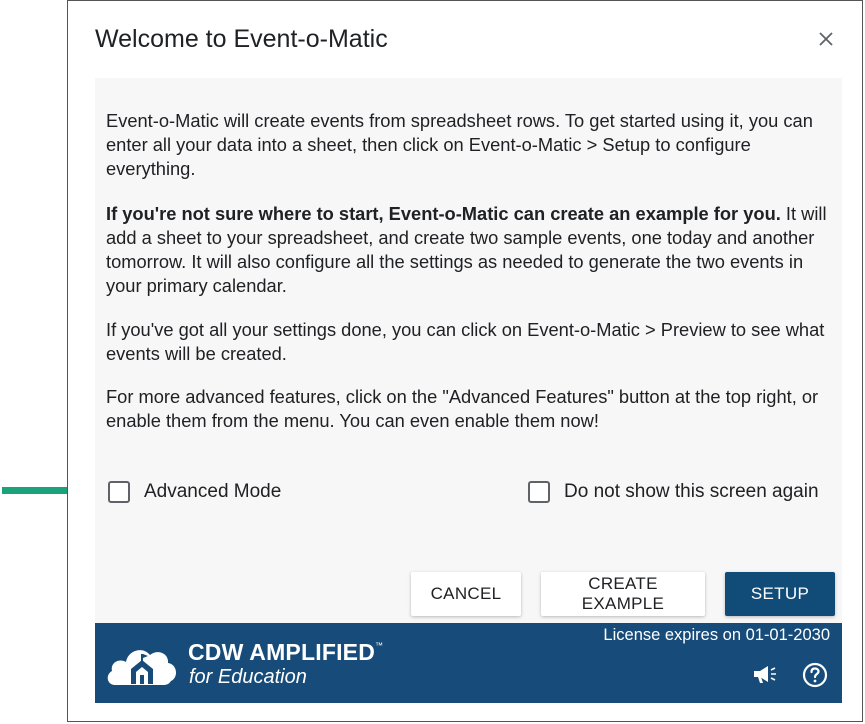  What do you see at coordinates (716, 635) in the screenshot?
I see `license-expiry-text: License expires on 01-01-2030` at bounding box center [716, 635].